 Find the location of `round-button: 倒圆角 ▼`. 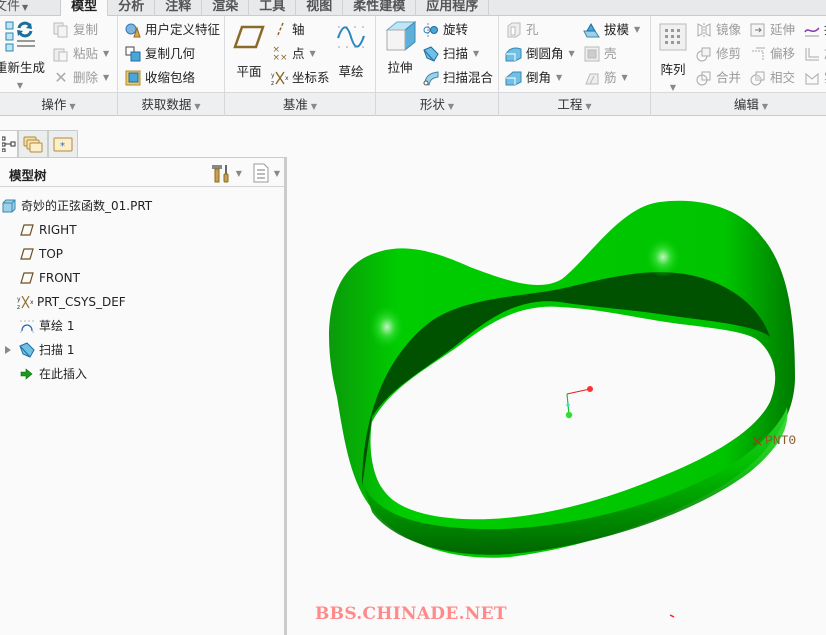

round-button: 倒圆角 ▼ is located at coordinates (540, 54).